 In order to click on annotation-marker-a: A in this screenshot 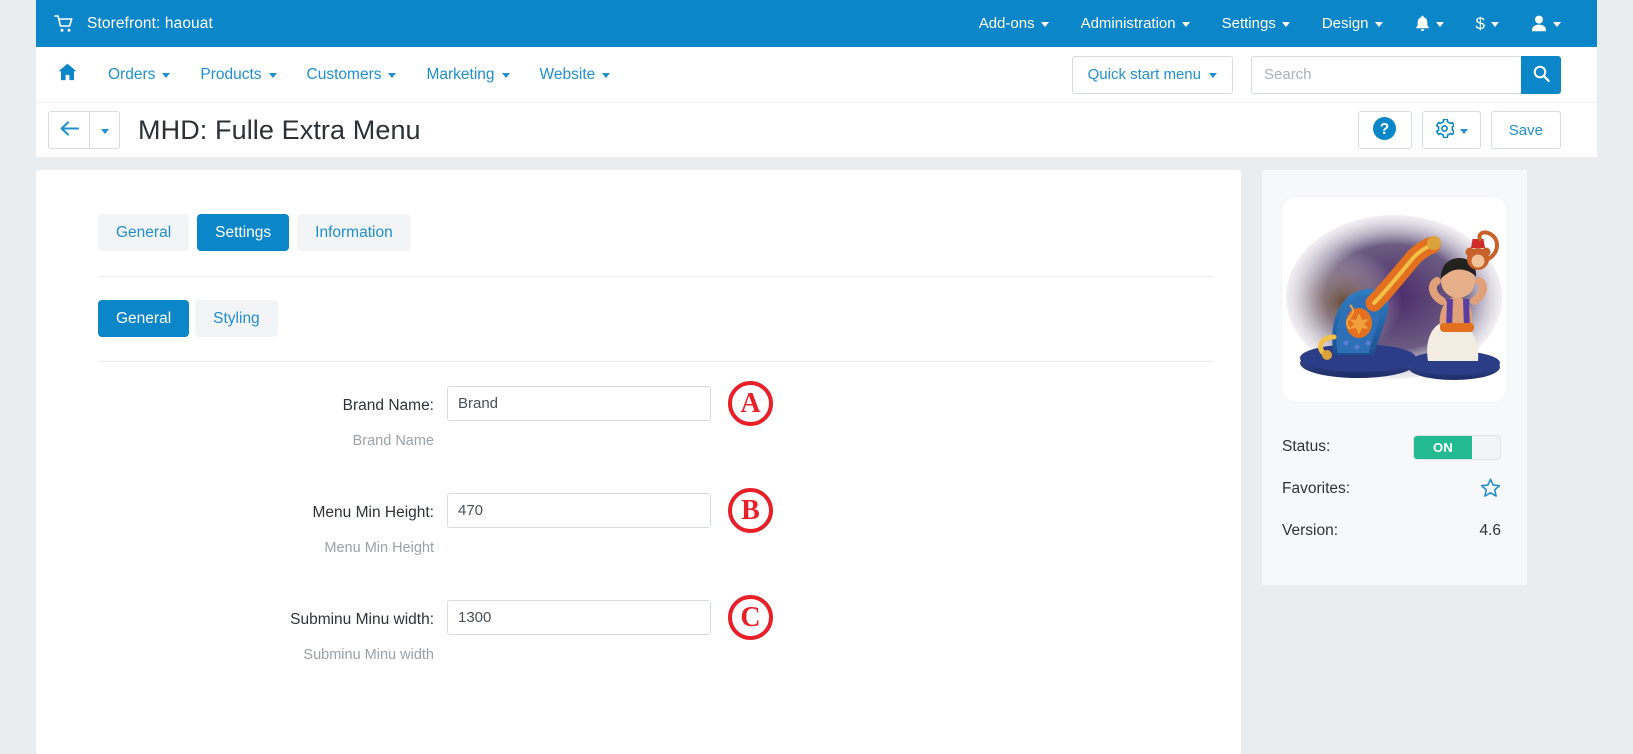, I will do `click(750, 403)`.